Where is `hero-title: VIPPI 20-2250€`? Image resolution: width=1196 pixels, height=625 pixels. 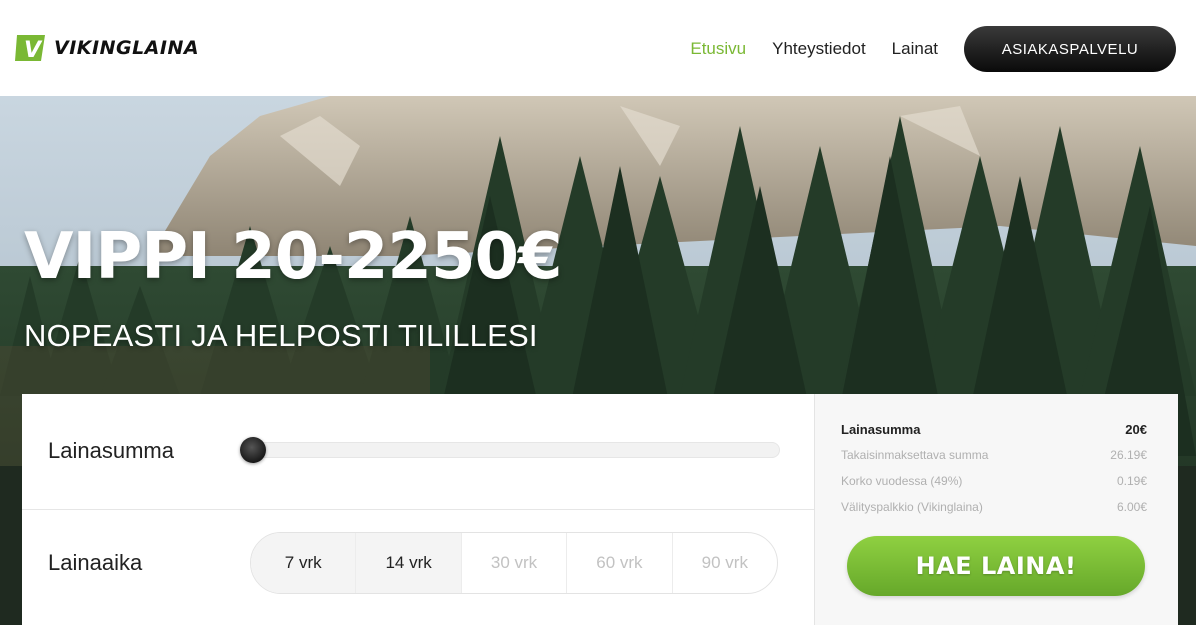 hero-title: VIPPI 20-2250€ is located at coordinates (293, 257).